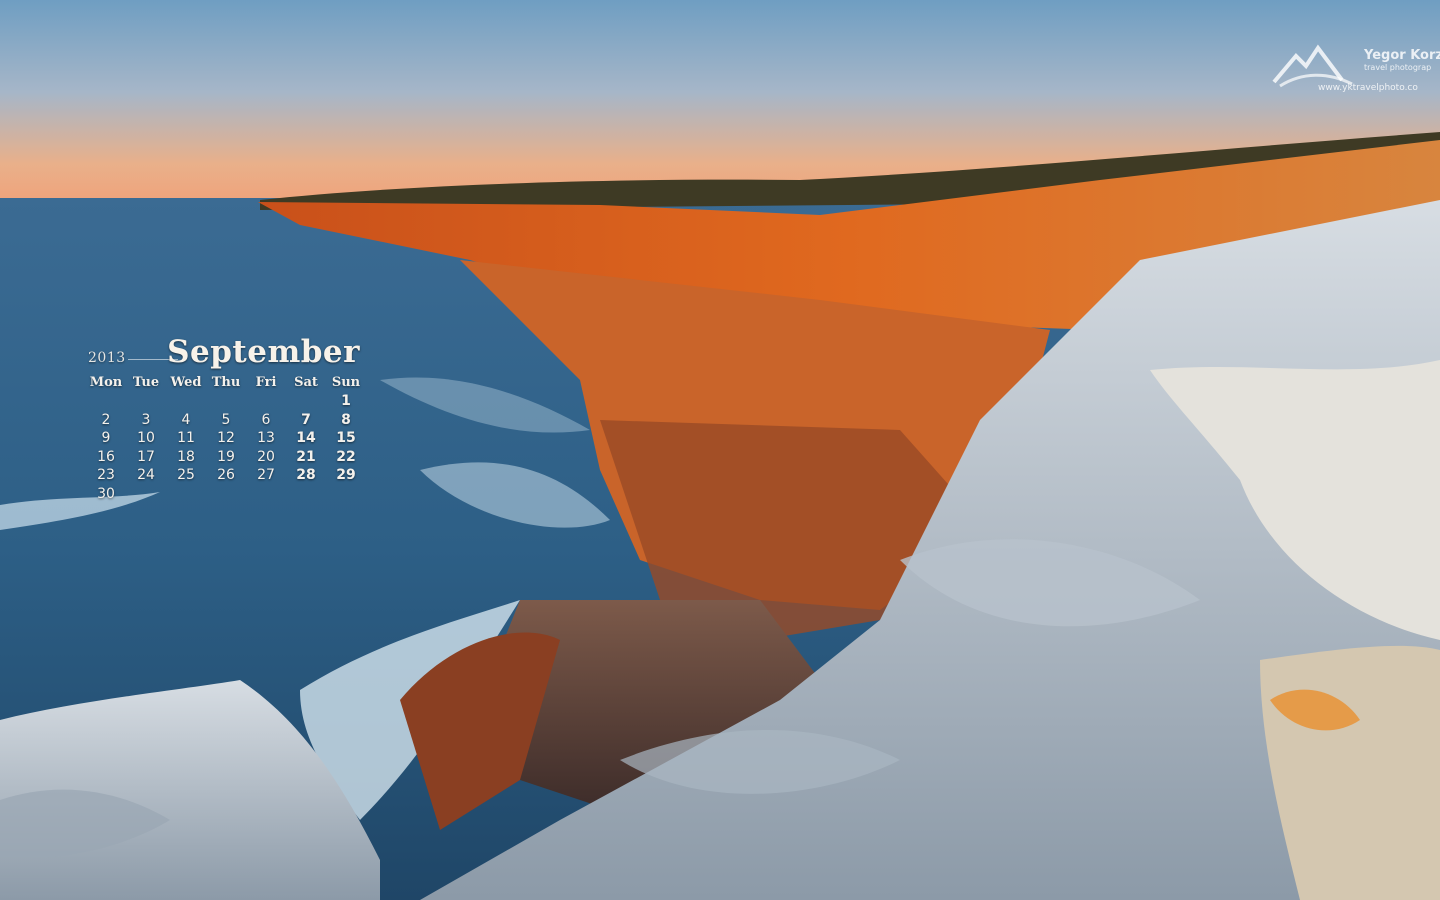 The height and width of the screenshot is (900, 1440). I want to click on watermark-tagline: travel photograp, so click(1398, 67).